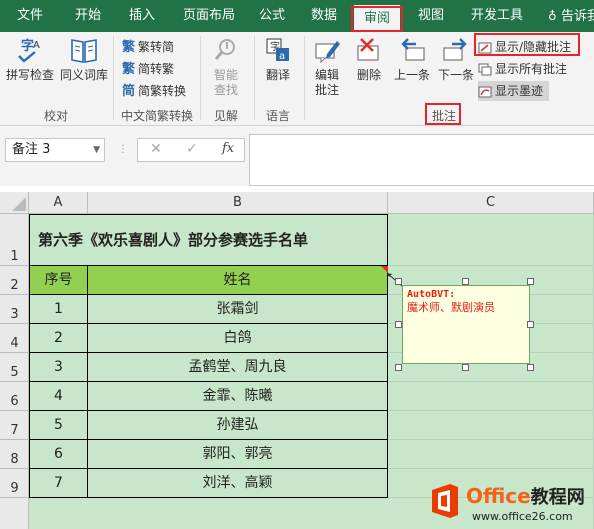 Image resolution: width=594 pixels, height=529 pixels. Describe the element at coordinates (485, 69) in the screenshot. I see `show-all-comments-icon` at that location.